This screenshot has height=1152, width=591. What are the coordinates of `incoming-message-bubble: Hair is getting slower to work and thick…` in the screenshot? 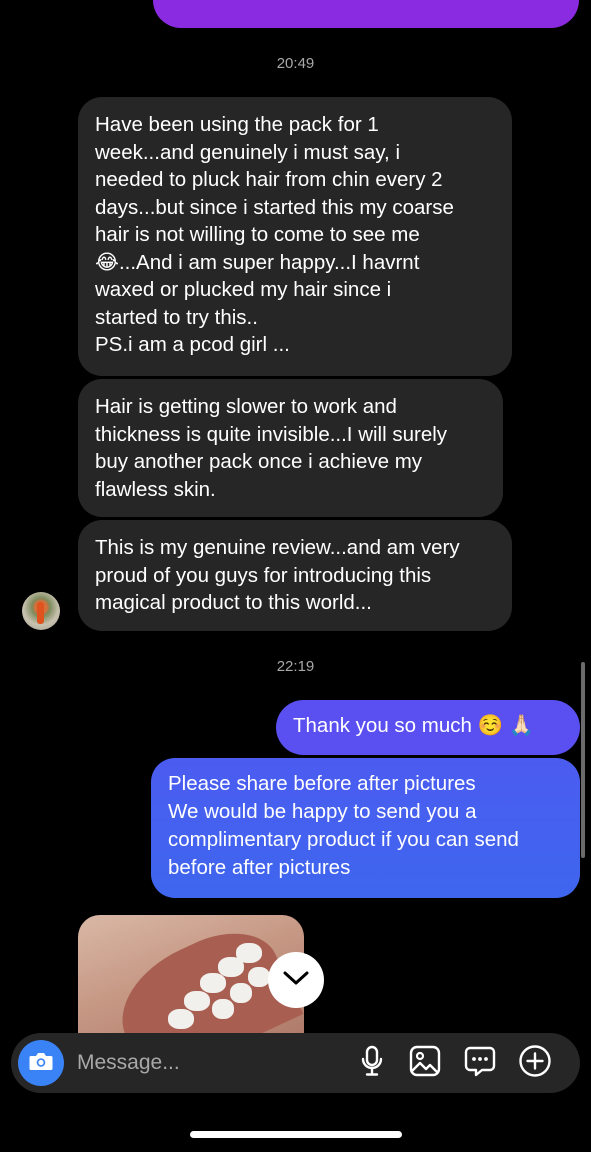 It's located at (290, 448).